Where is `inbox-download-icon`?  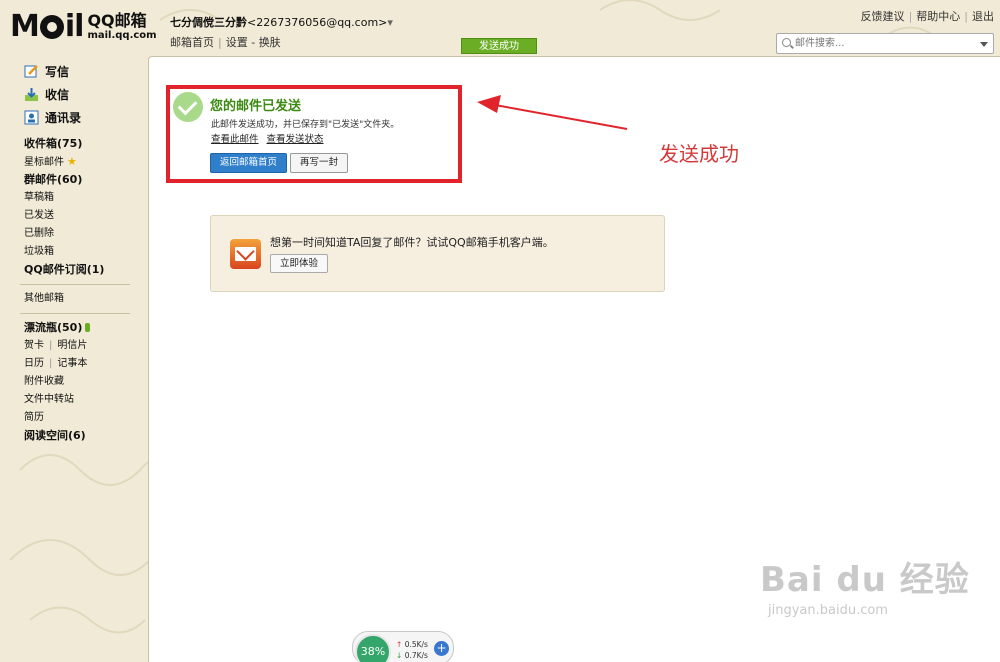
inbox-download-icon is located at coordinates (31, 94).